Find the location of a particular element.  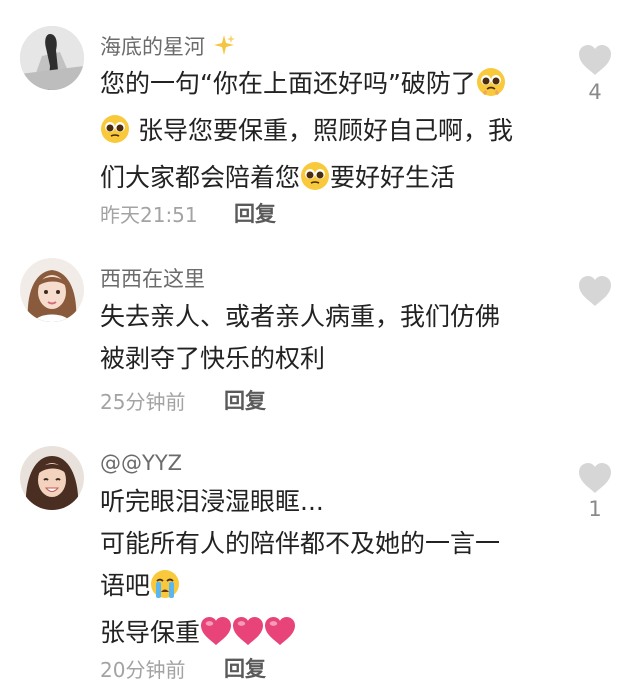

comment-line: 语吧 is located at coordinates (325, 588).